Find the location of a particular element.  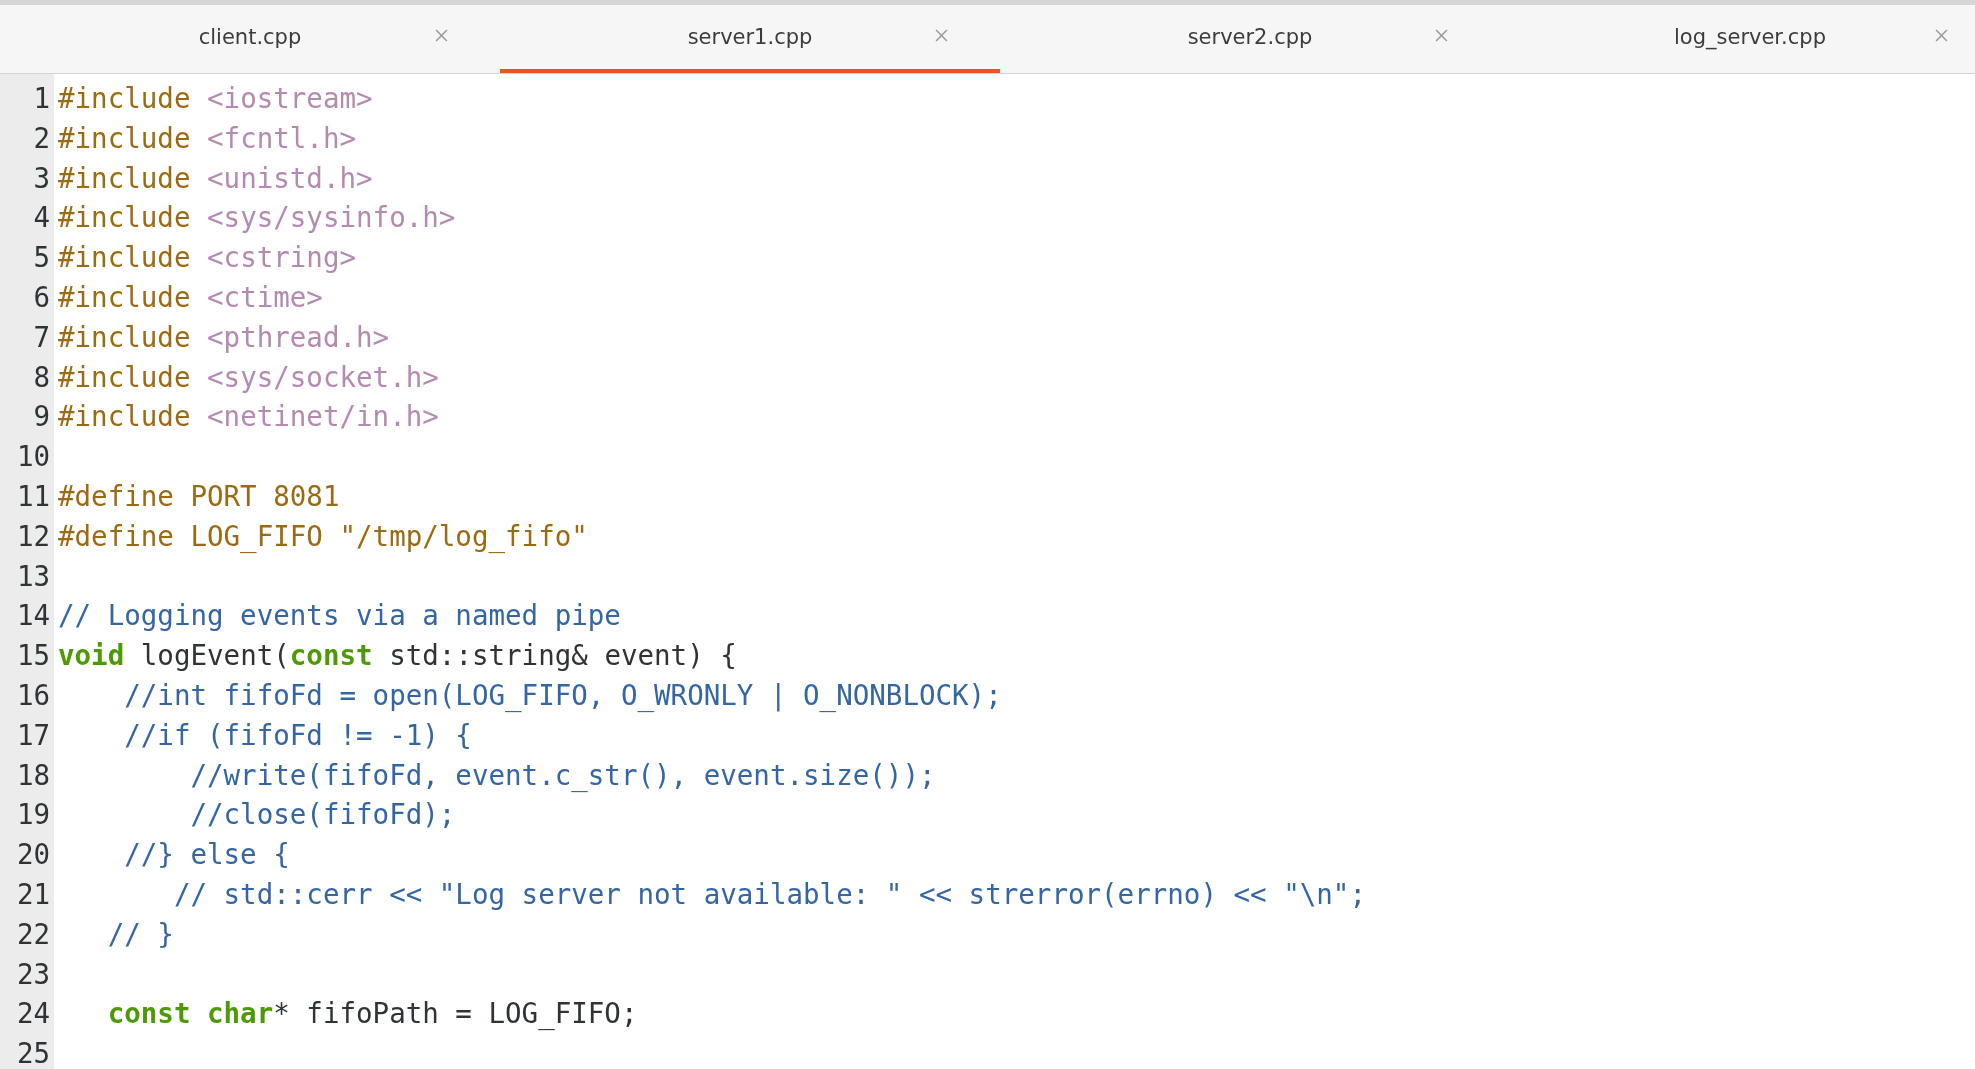

line-number: 22 is located at coordinates (33, 934).